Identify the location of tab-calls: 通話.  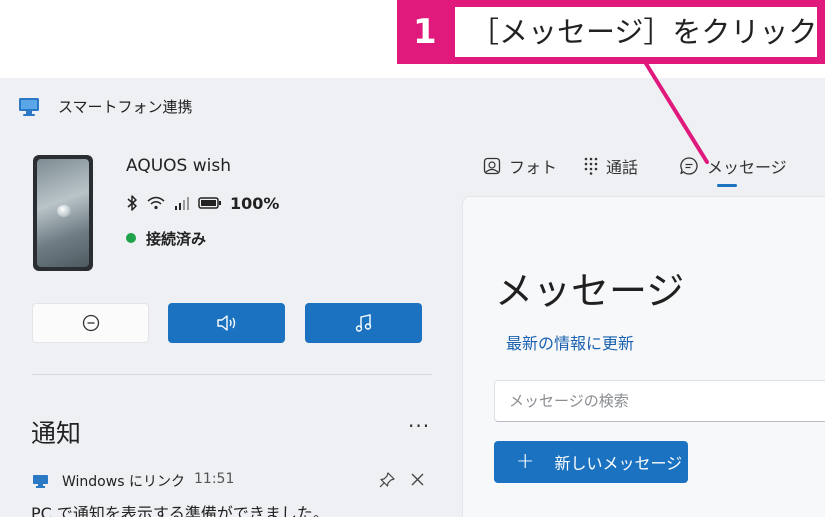
(611, 166).